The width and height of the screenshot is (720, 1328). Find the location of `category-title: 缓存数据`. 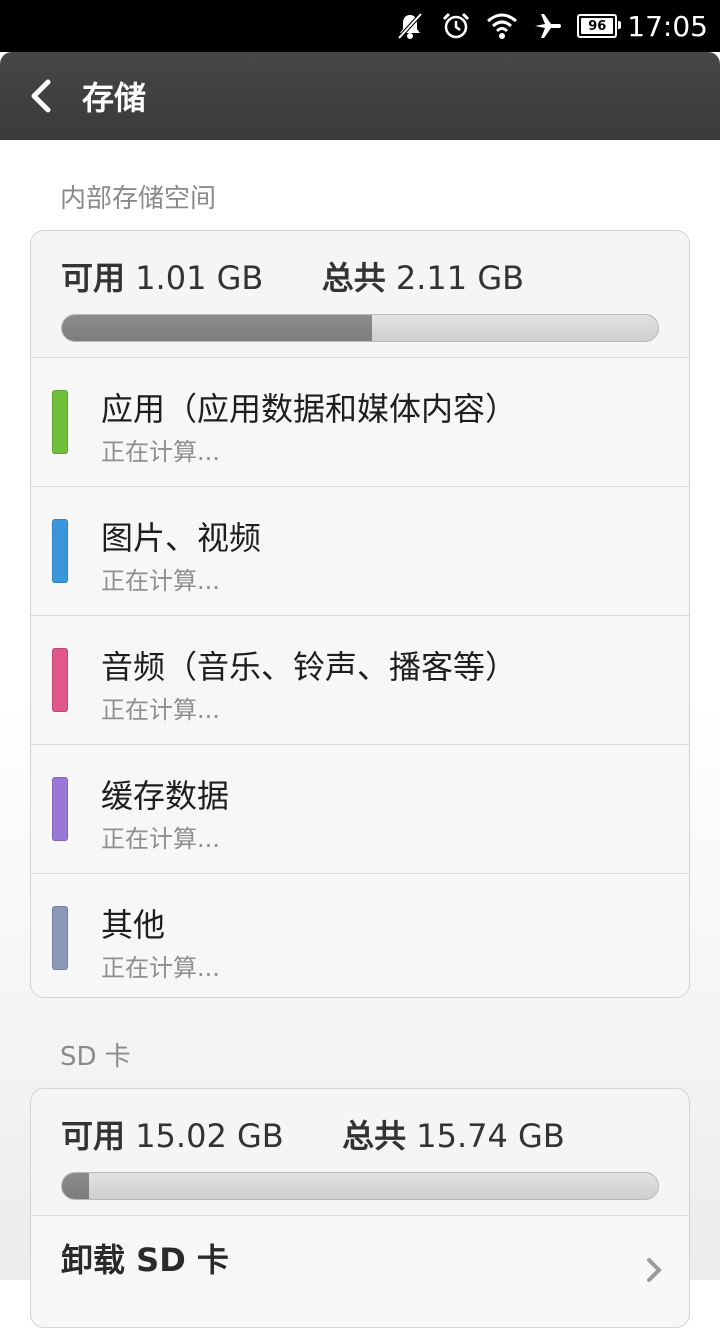

category-title: 缓存数据 is located at coordinates (165, 796).